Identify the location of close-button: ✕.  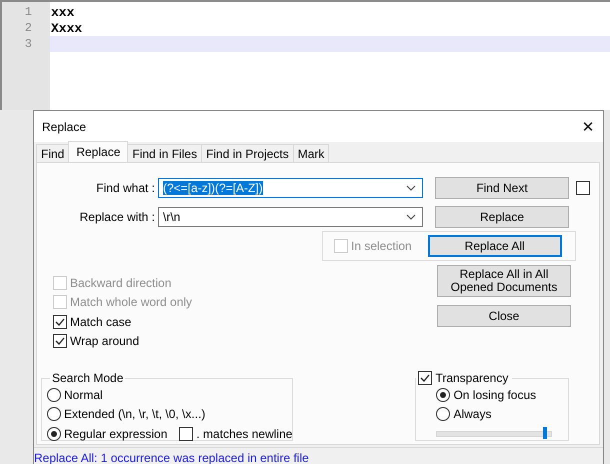
(588, 126).